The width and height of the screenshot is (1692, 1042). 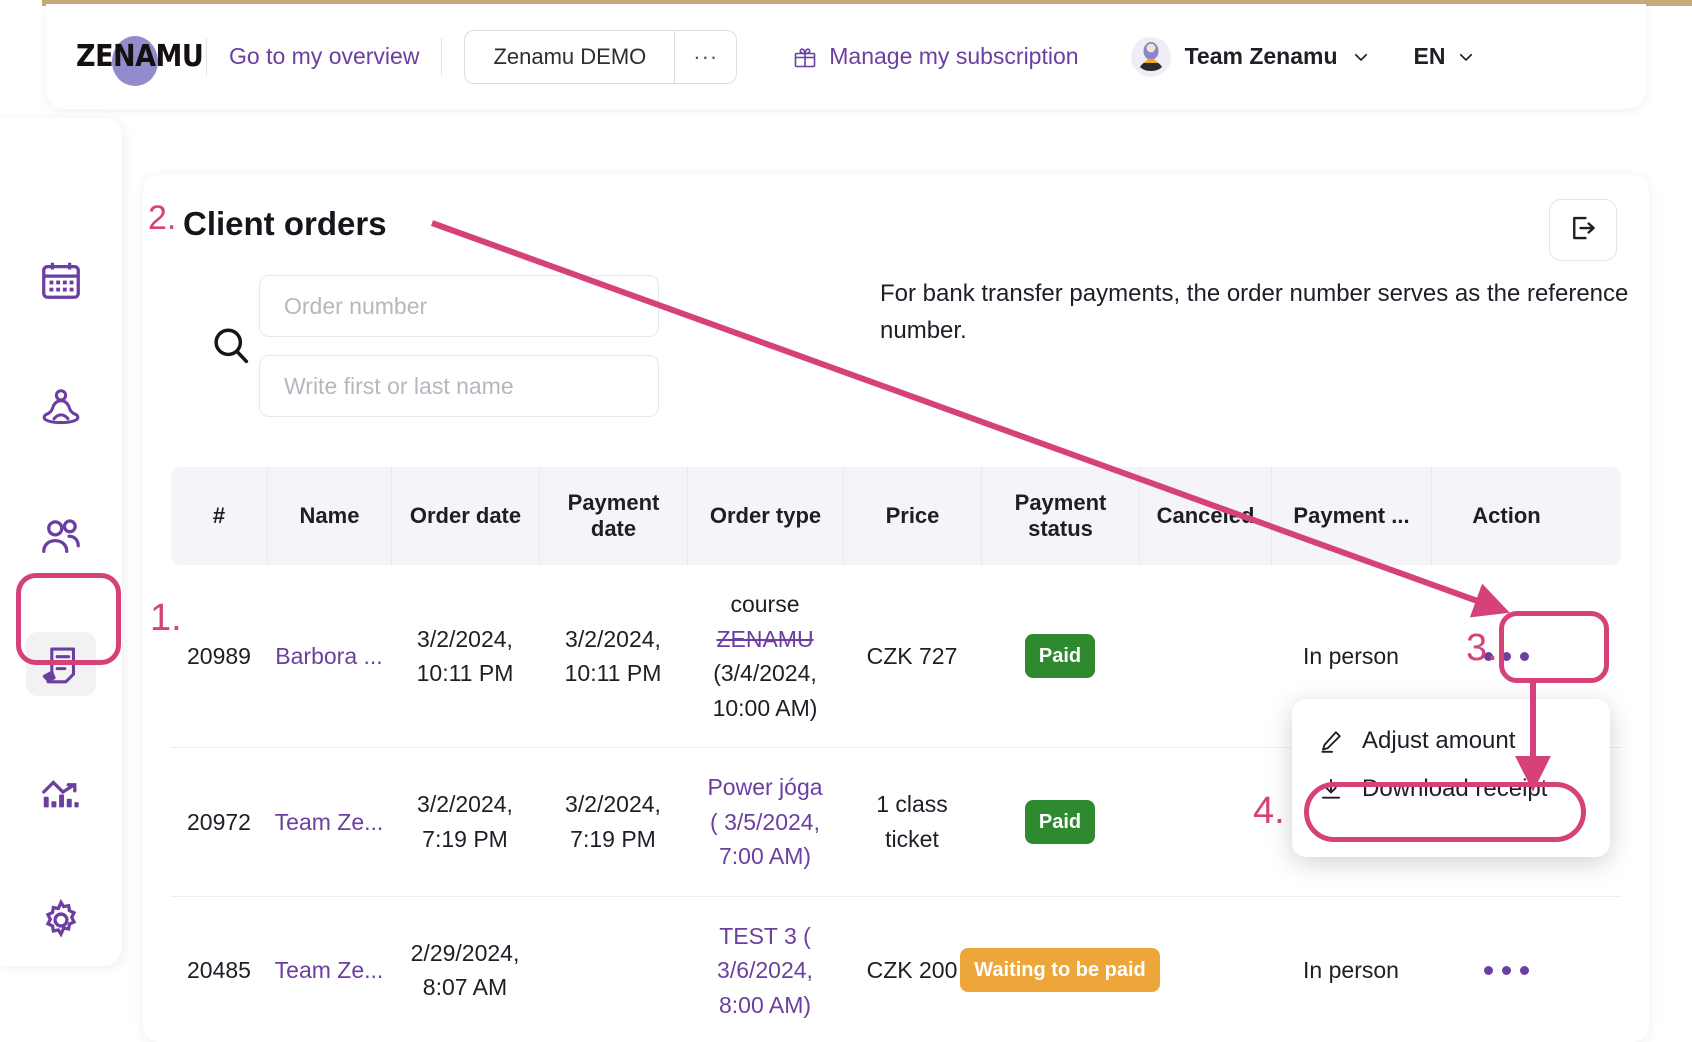 What do you see at coordinates (21, 4) in the screenshot?
I see `top-accent-strip-mask` at bounding box center [21, 4].